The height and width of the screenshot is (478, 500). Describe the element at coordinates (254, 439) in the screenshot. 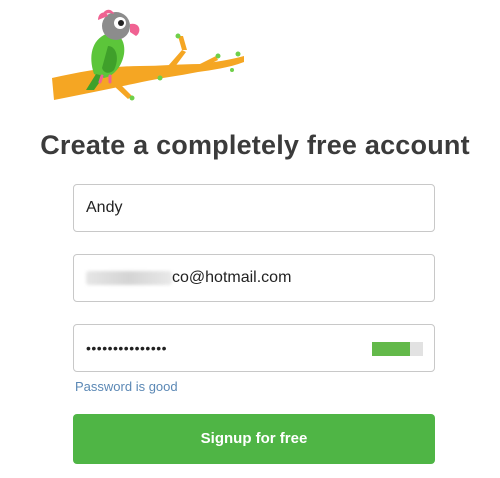

I see `signup-button: Signup for free` at that location.